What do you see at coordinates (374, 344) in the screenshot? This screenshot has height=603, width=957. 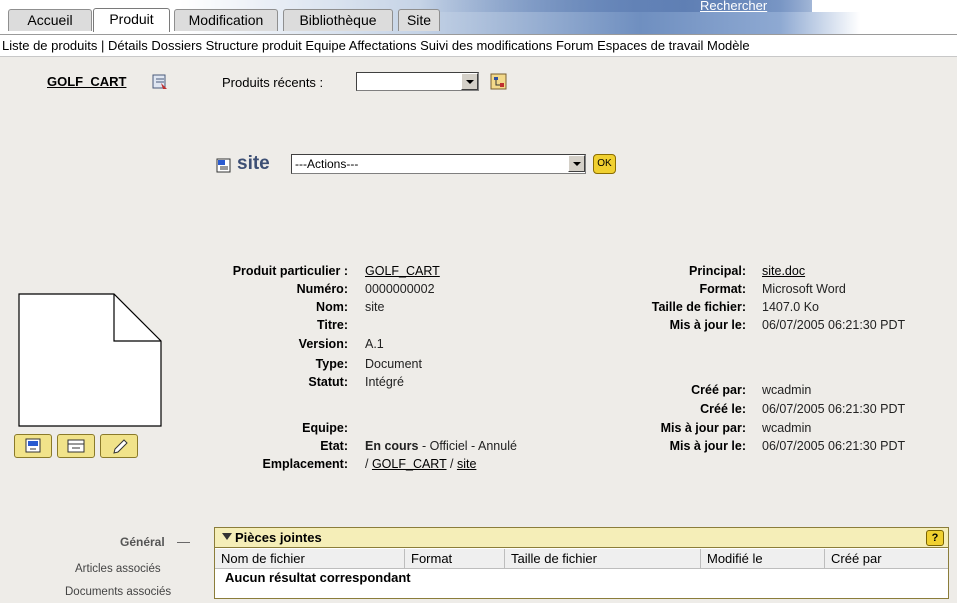 I see `value-version: A.1` at bounding box center [374, 344].